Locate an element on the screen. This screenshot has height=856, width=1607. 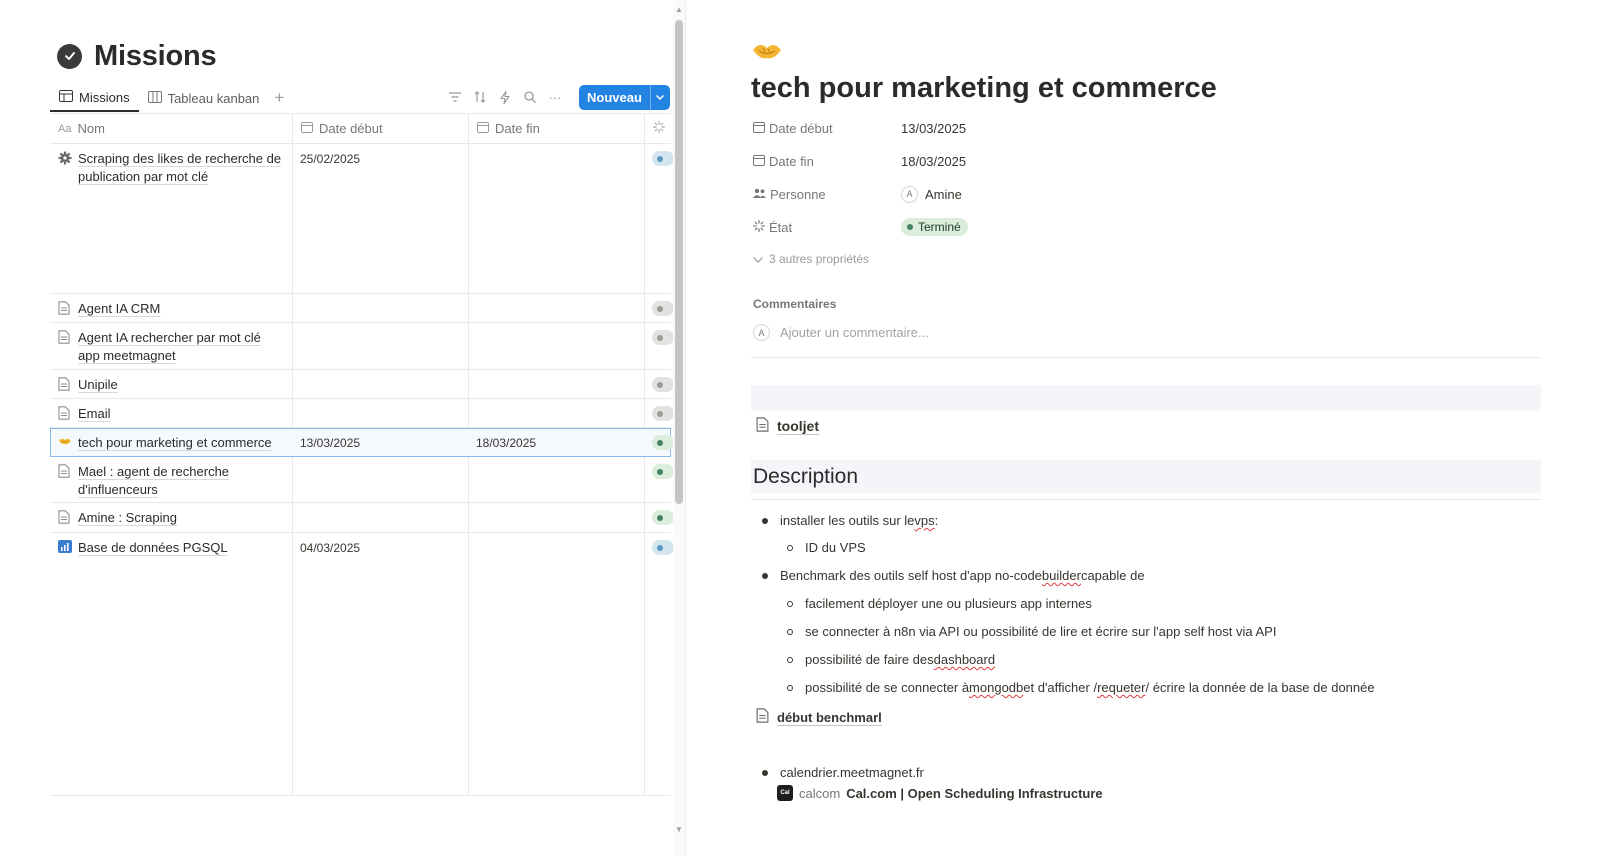
list-item: ID du VPS is located at coordinates (826, 547).